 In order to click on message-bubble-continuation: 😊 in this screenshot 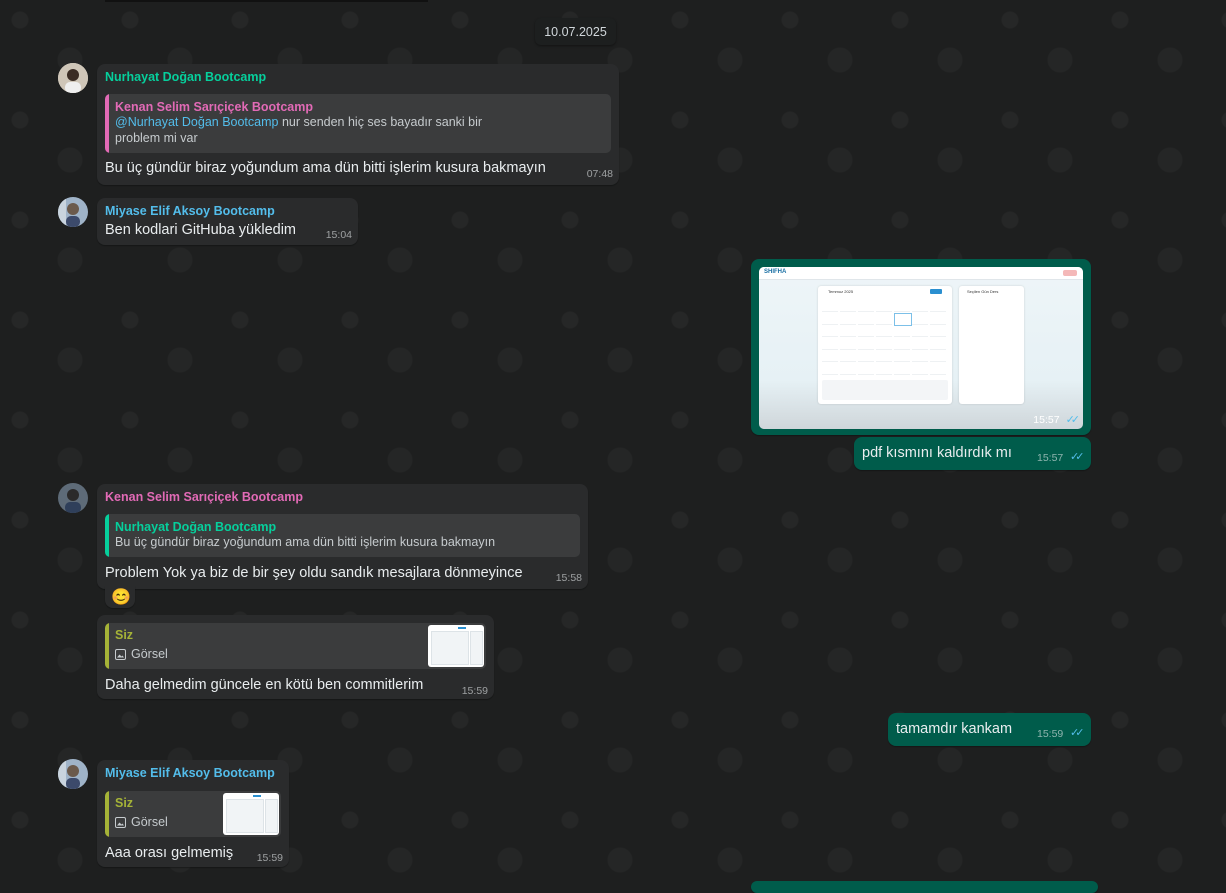, I will do `click(120, 597)`.